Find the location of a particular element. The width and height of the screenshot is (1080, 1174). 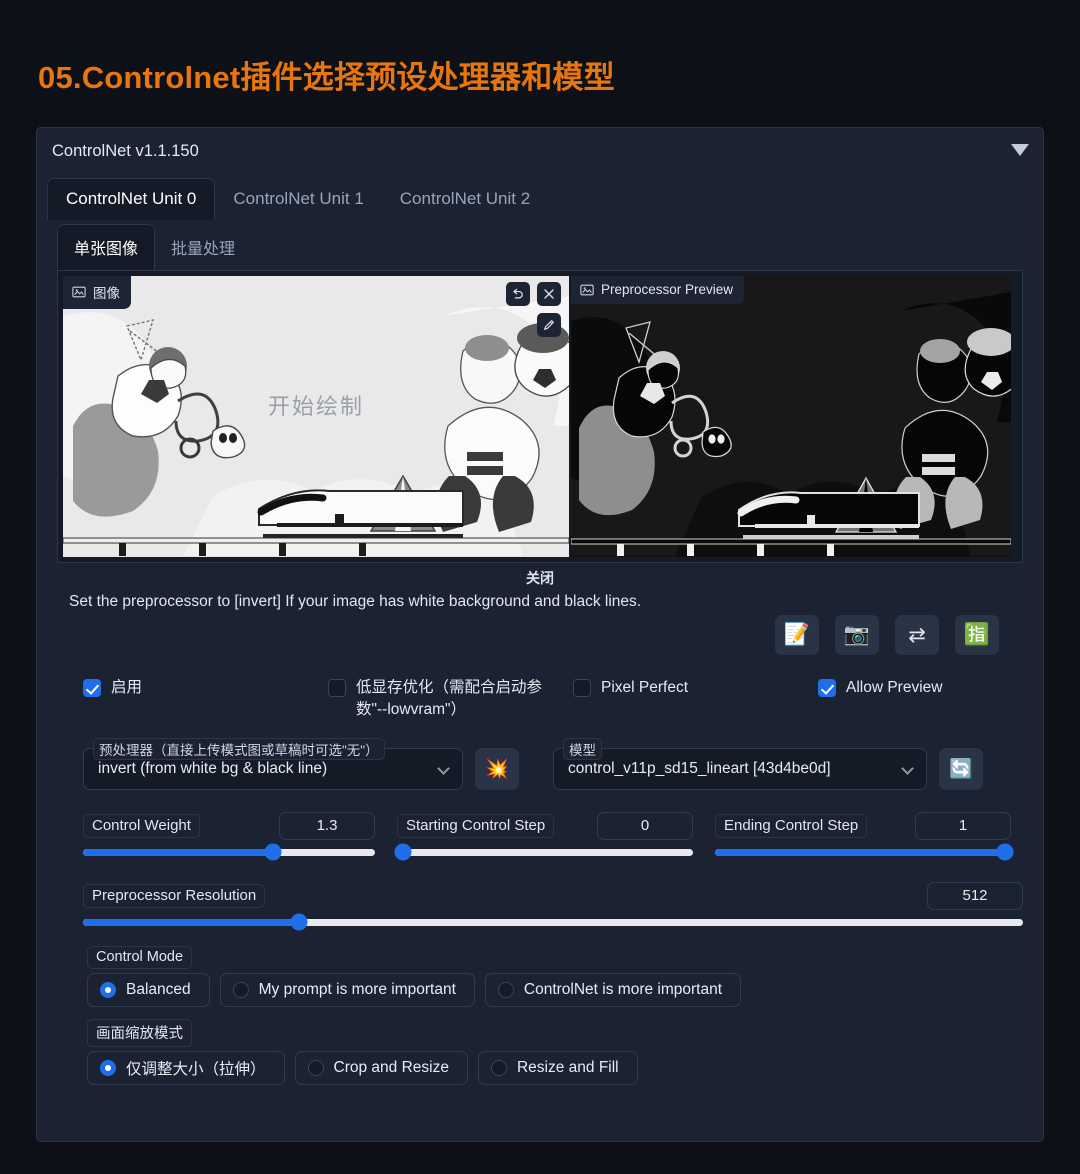

slider-starting-control-step-track is located at coordinates (543, 852).